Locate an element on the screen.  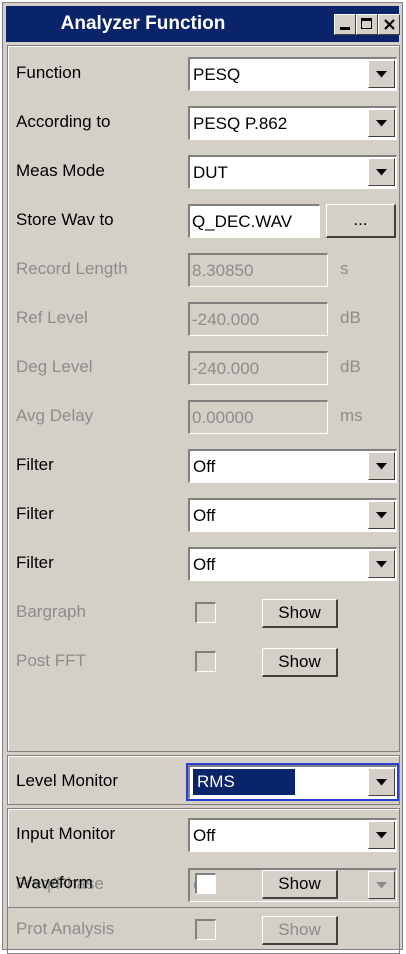
waveform-checkbox is located at coordinates (205, 883).